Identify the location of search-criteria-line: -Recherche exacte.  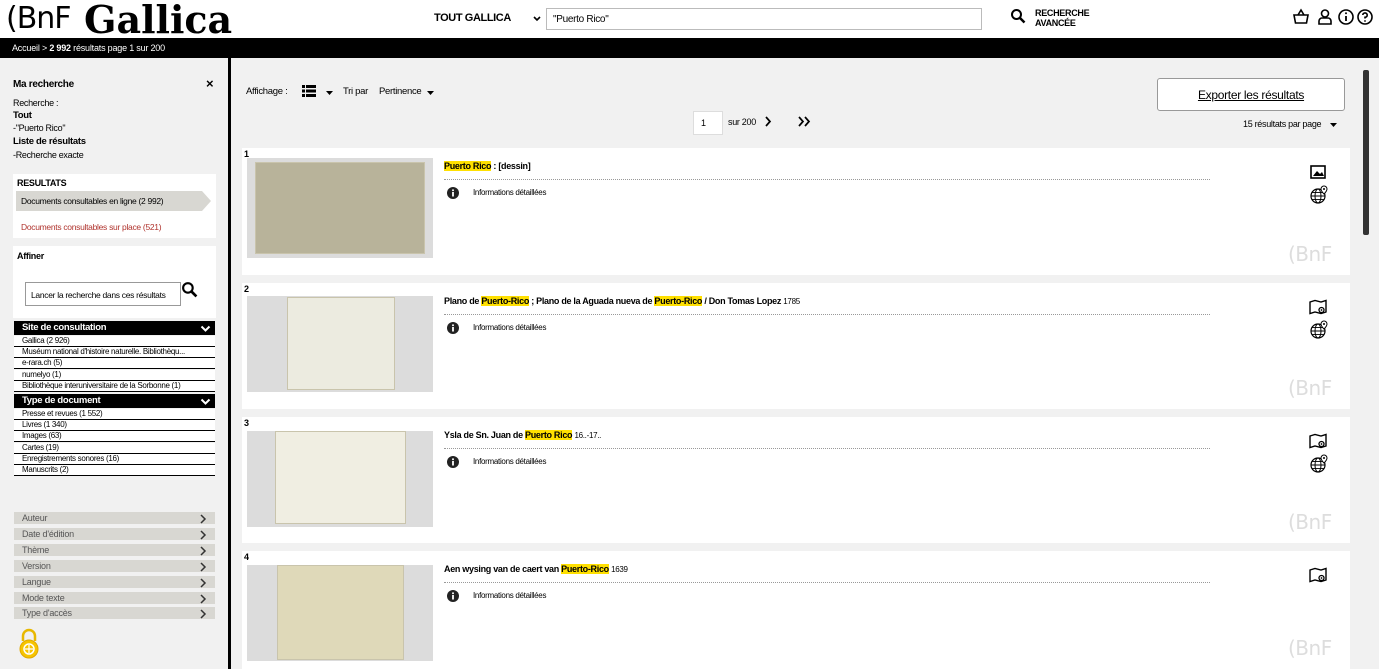
(48, 155).